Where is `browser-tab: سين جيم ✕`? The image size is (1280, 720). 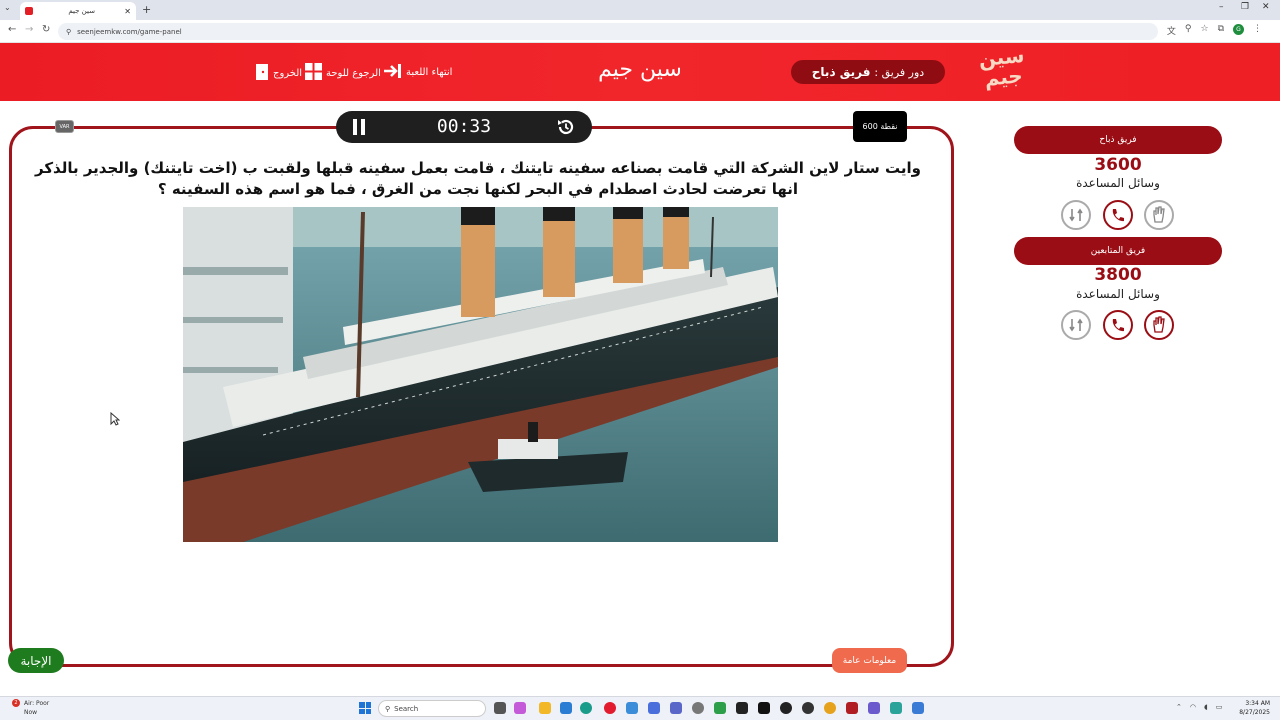 browser-tab: سين جيم ✕ is located at coordinates (78, 11).